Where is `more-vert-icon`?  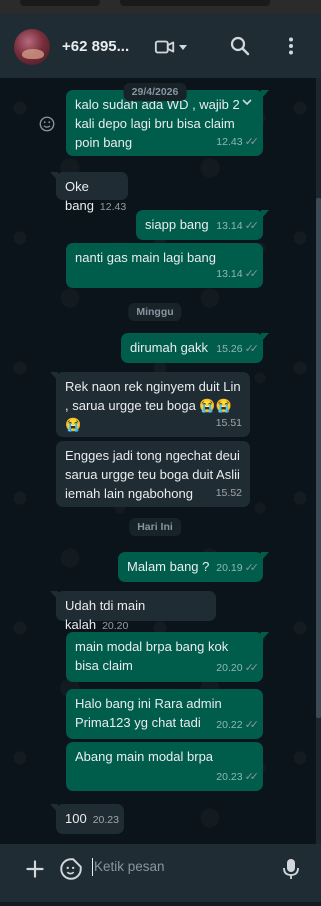 more-vert-icon is located at coordinates (291, 46).